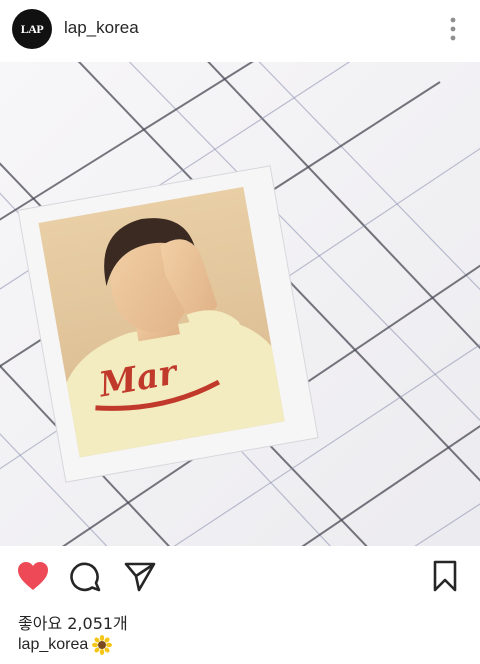 The width and height of the screenshot is (480, 664). I want to click on post-caption: lap_korea, so click(65, 645).